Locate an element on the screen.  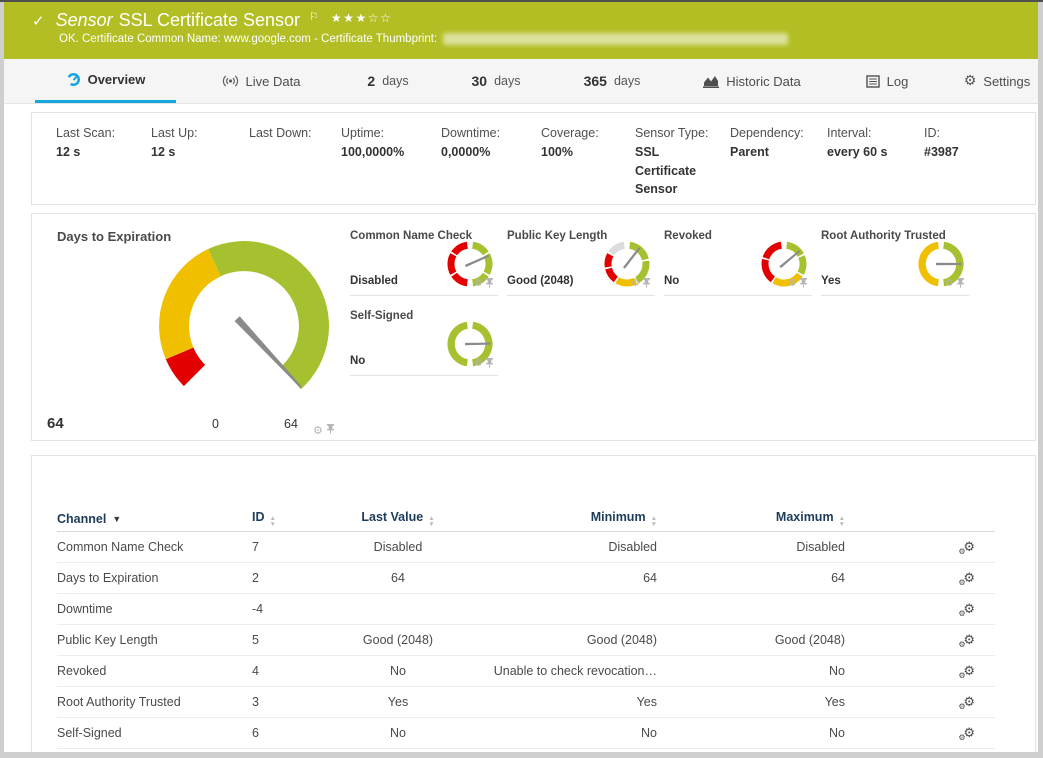
info-label: Last Up: is located at coordinates (174, 133).